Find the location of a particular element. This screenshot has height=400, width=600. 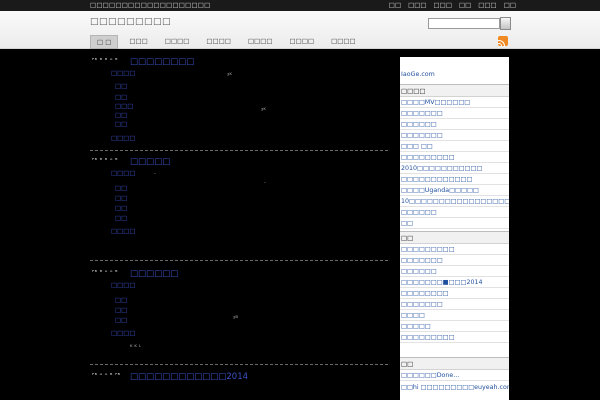

post-date: ᴾᴮ ᴮ ᴬ ᴬ ᴮ is located at coordinates (105, 273).